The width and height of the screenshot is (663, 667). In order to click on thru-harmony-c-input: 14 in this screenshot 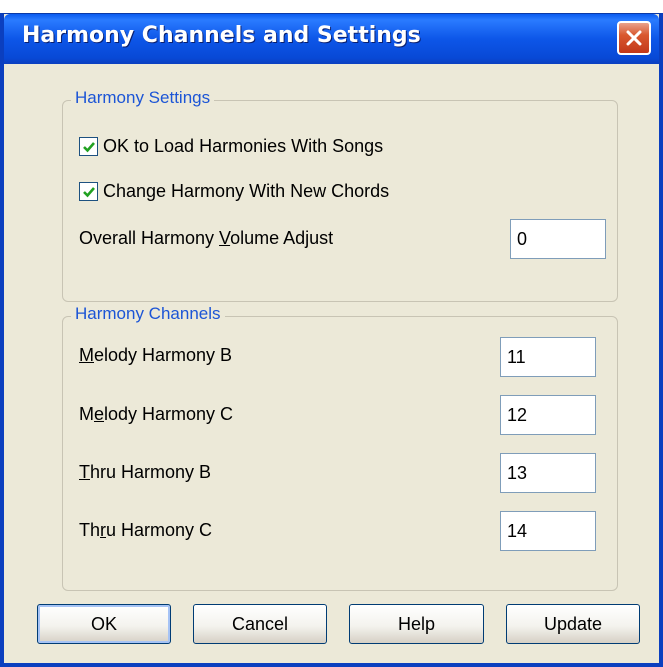, I will do `click(548, 531)`.